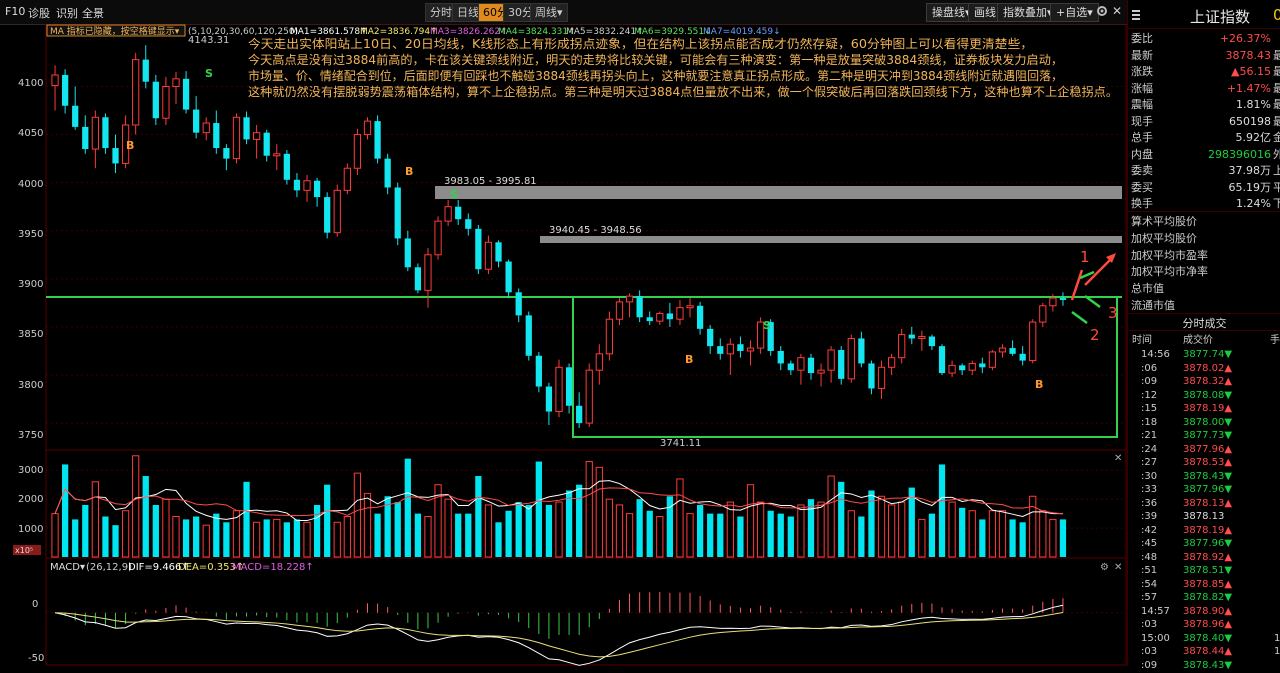 The height and width of the screenshot is (673, 1280). Describe the element at coordinates (1117, 11) in the screenshot. I see `close-icon: ✕` at that location.